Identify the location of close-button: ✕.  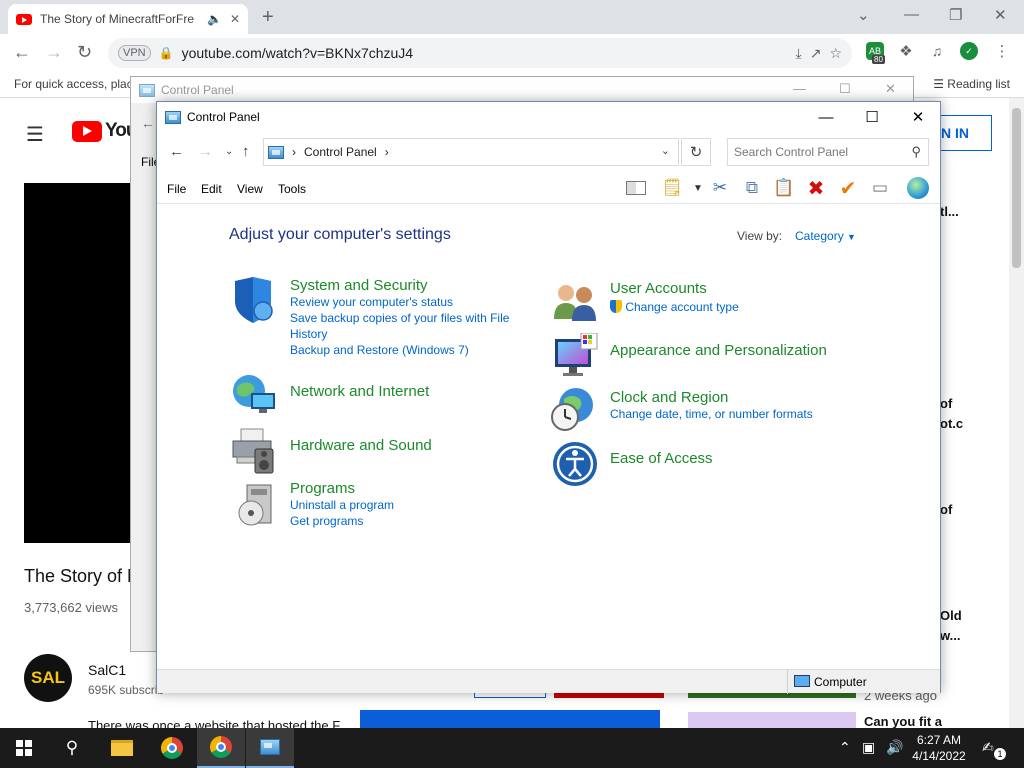
(918, 117).